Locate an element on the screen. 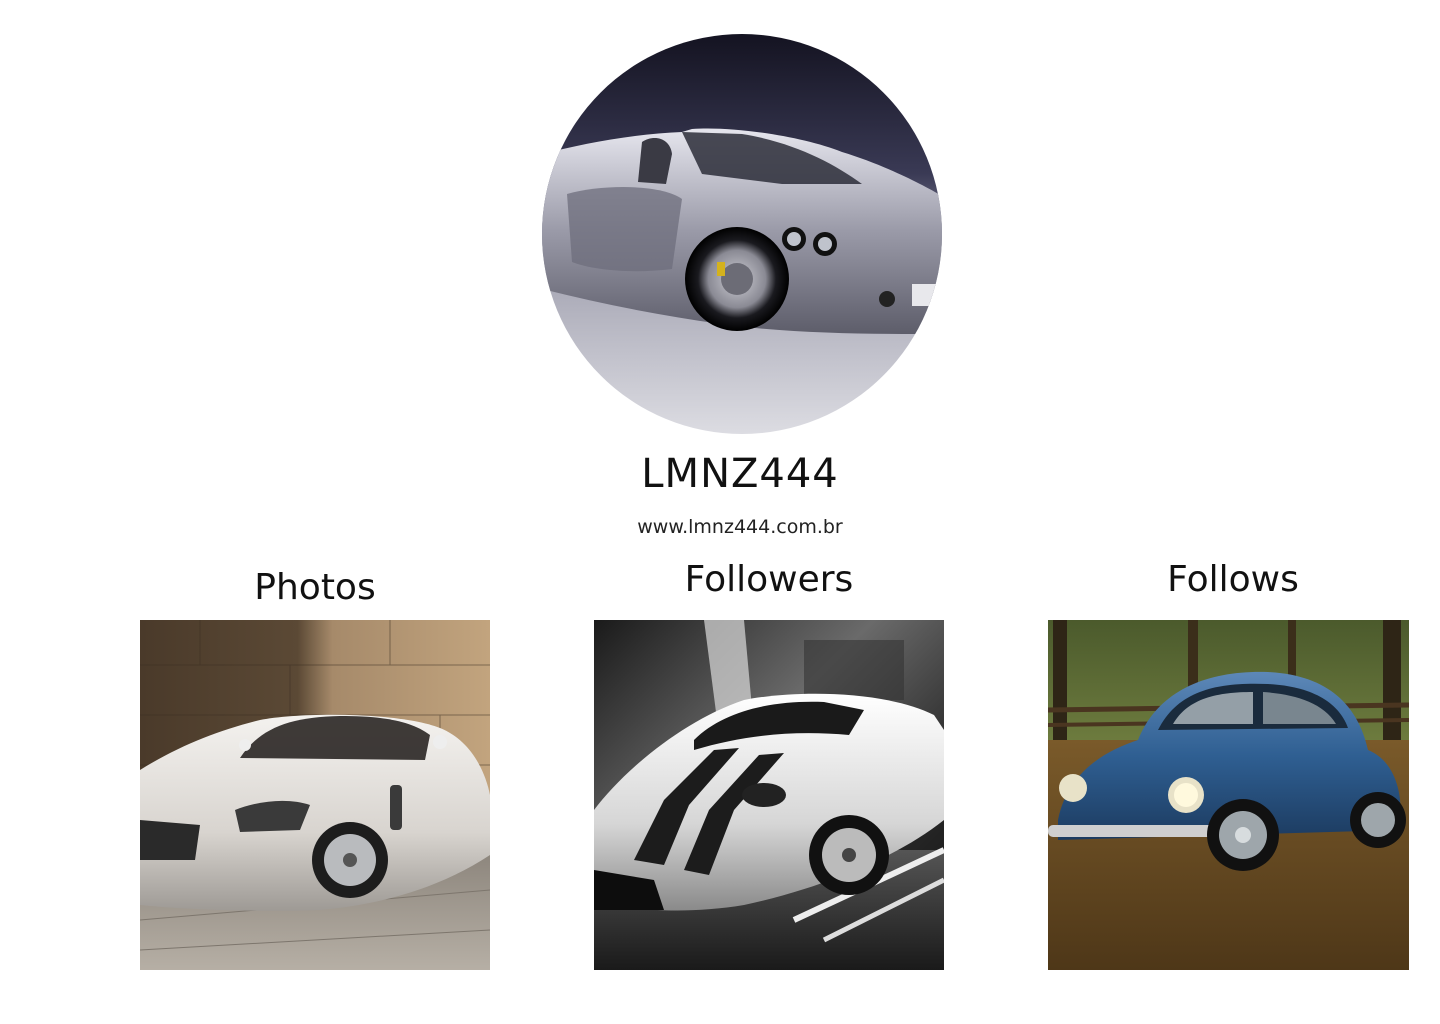 This screenshot has width=1440, height=1024. blue-beetle-image is located at coordinates (1228, 795).